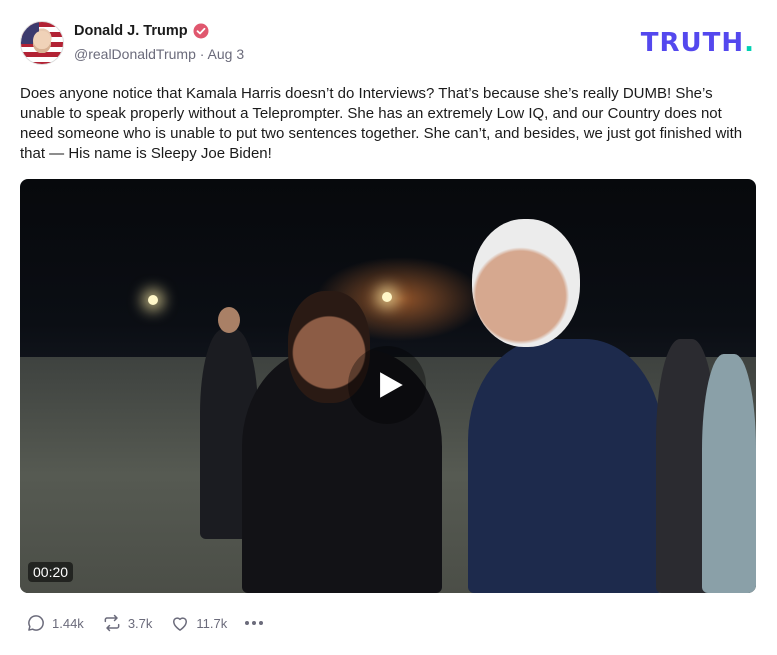 Image resolution: width=777 pixels, height=655 pixels. I want to click on reply-icon, so click(36, 623).